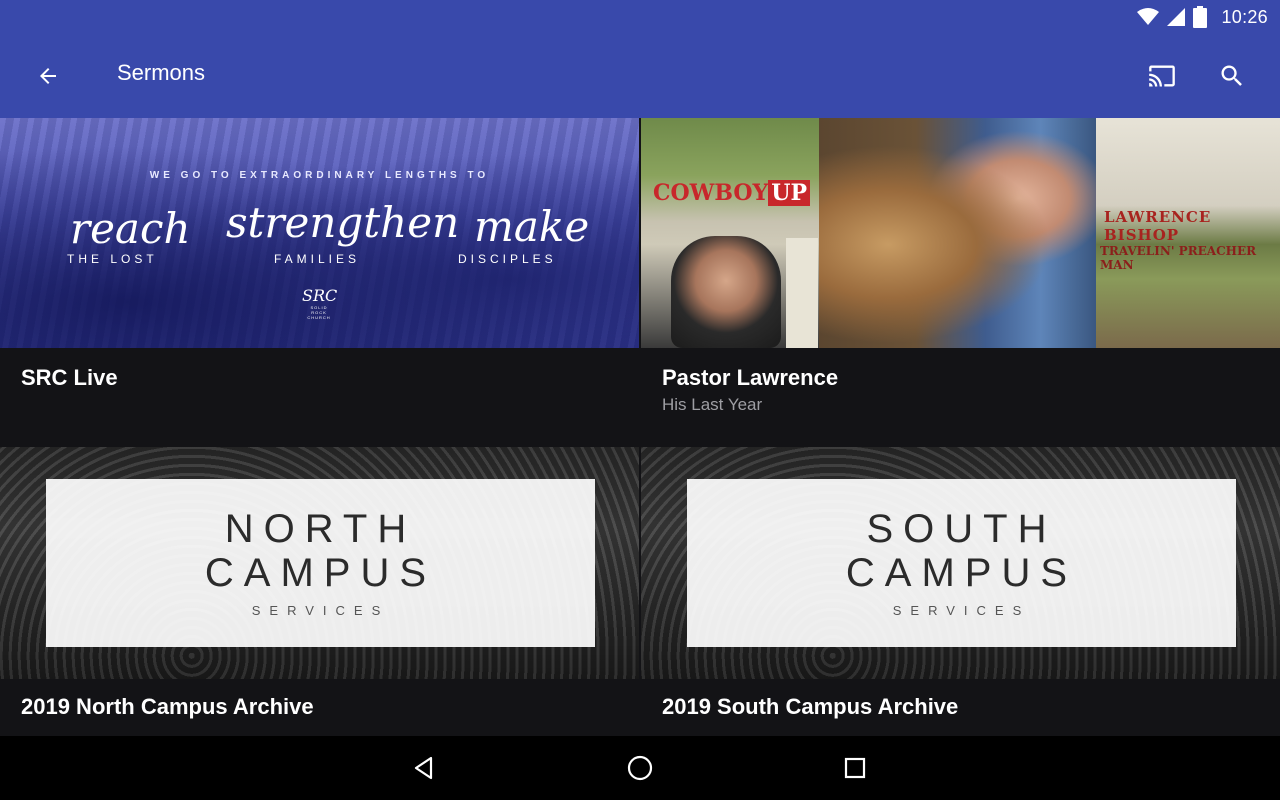  Describe the element at coordinates (343, 222) in the screenshot. I see `art-word-strengthen: strengthen` at that location.